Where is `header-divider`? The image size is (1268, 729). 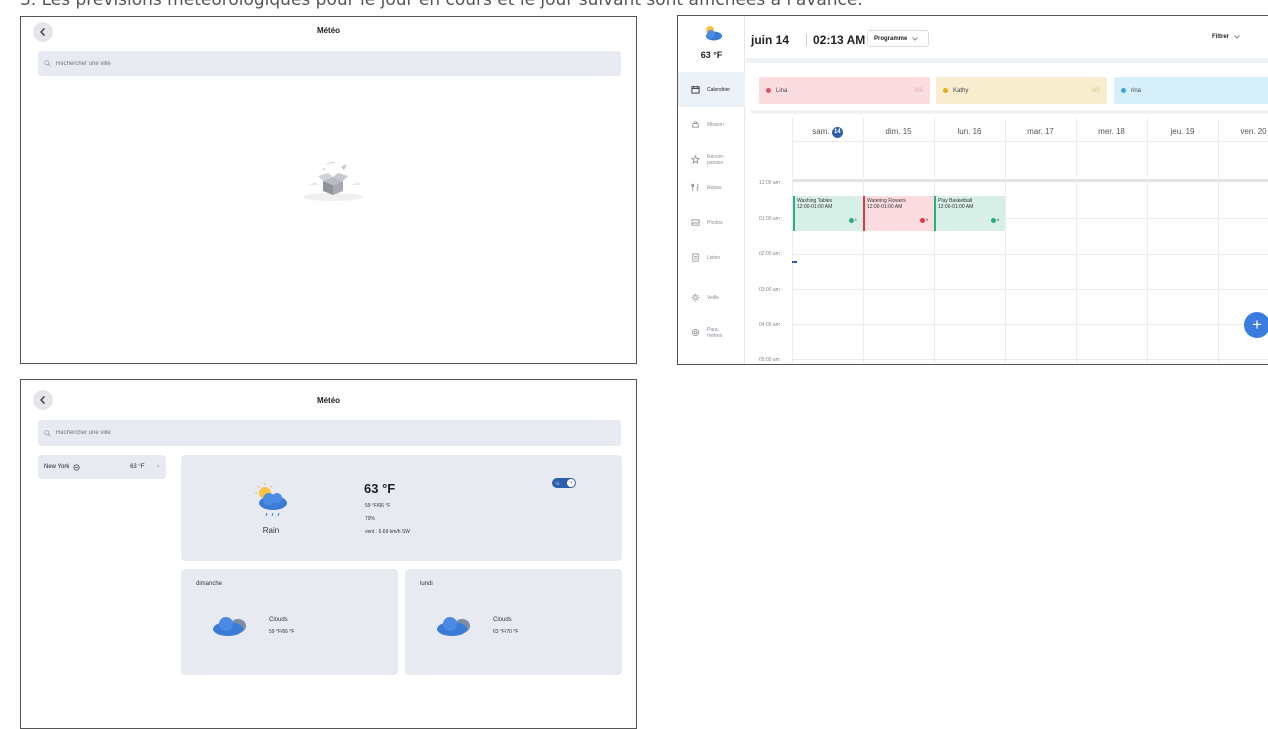
header-divider is located at coordinates (806, 40).